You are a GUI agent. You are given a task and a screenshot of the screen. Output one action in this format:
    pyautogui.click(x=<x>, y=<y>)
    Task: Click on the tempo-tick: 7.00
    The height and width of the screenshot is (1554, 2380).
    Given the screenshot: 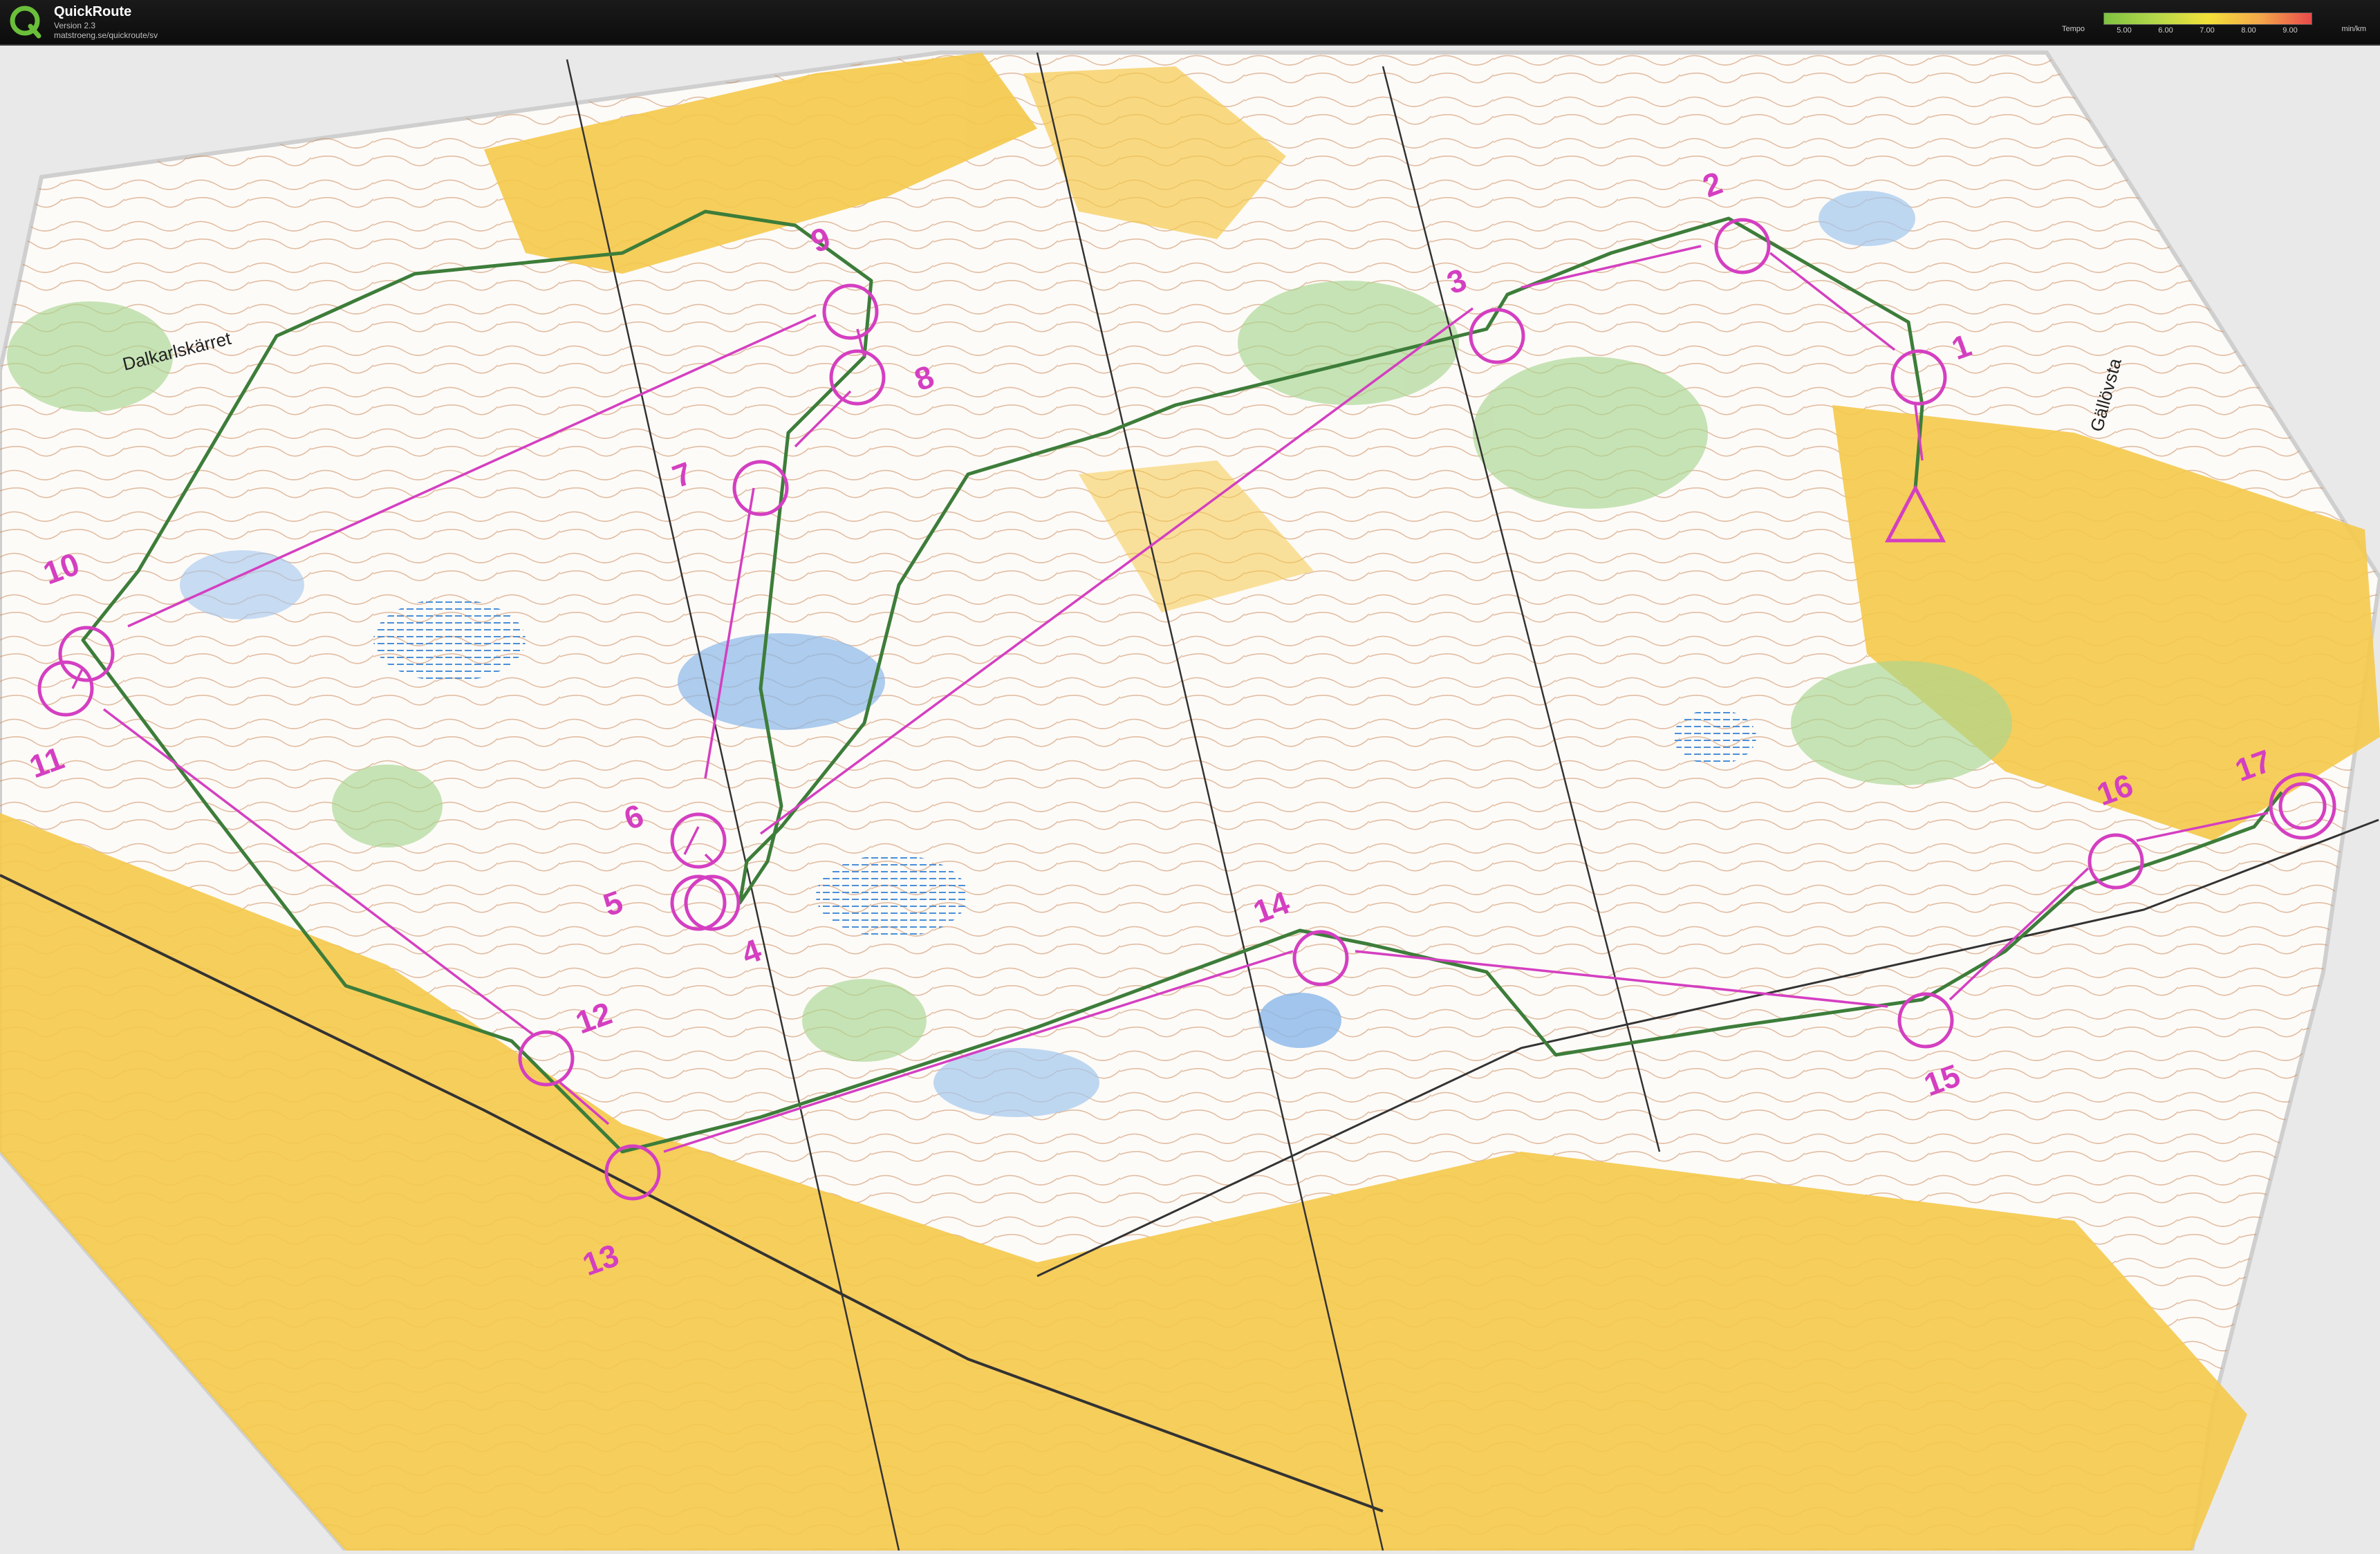 What is the action you would take?
    pyautogui.click(x=2207, y=31)
    